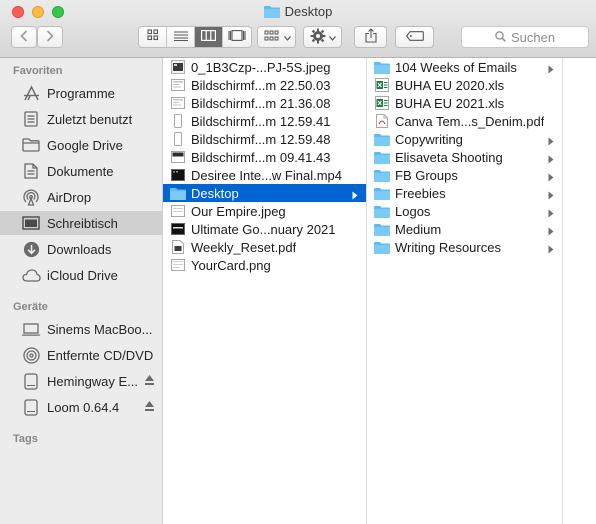 This screenshot has width=596, height=524. What do you see at coordinates (276, 37) in the screenshot?
I see `group-by-button` at bounding box center [276, 37].